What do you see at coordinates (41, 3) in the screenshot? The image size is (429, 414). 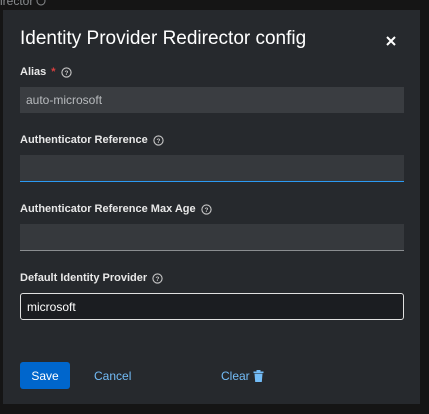 I see `help-icon` at bounding box center [41, 3].